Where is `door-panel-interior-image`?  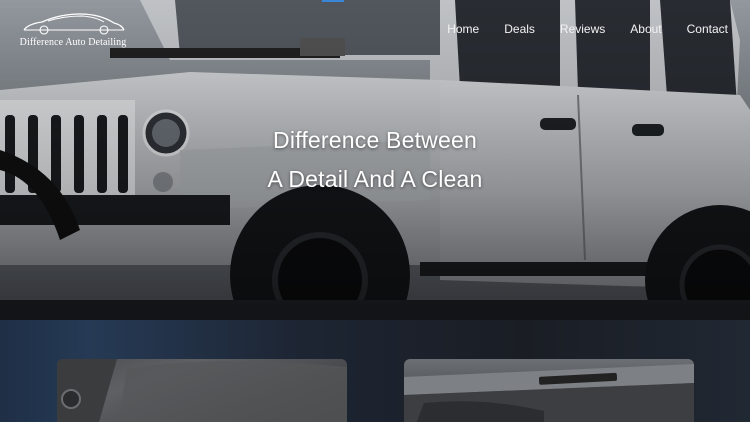 door-panel-interior-image is located at coordinates (549, 393).